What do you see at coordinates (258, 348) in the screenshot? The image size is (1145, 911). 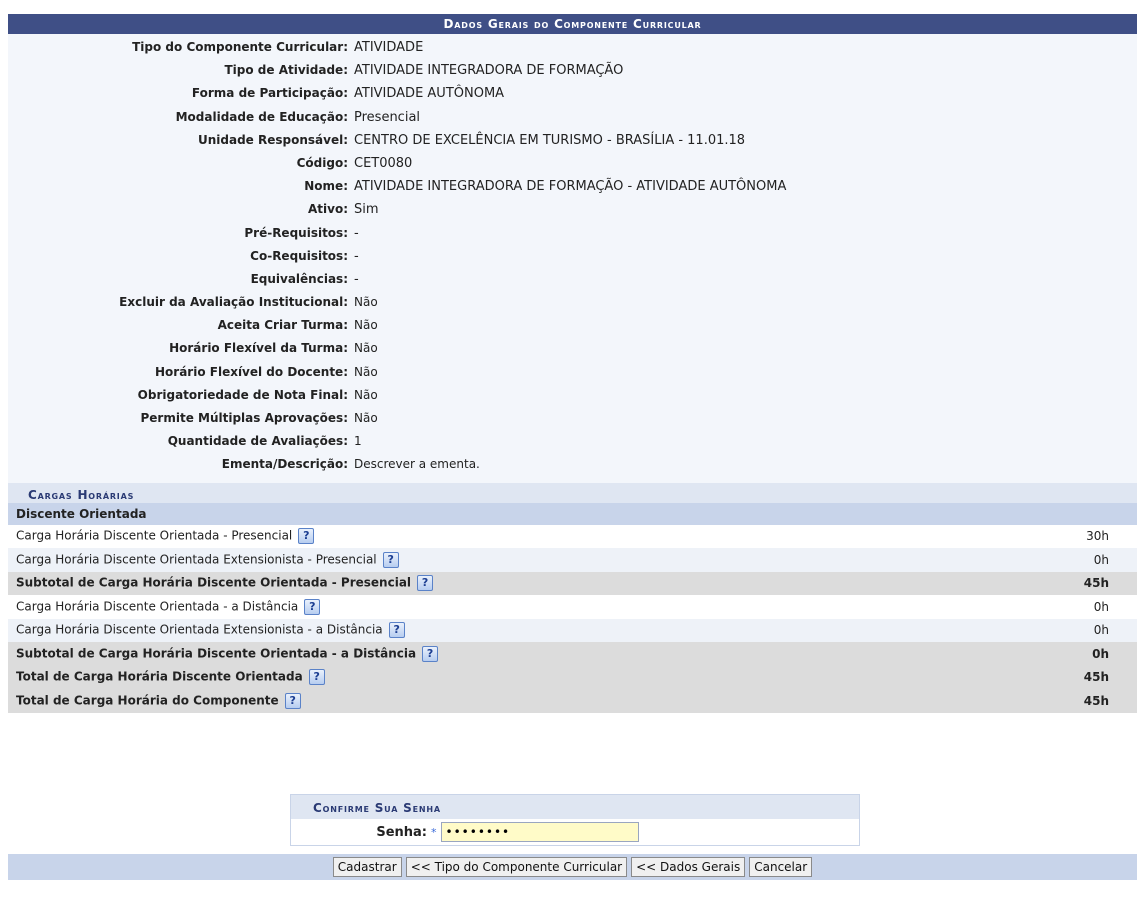 I see `field-label: Horário Flexível da Turma:` at bounding box center [258, 348].